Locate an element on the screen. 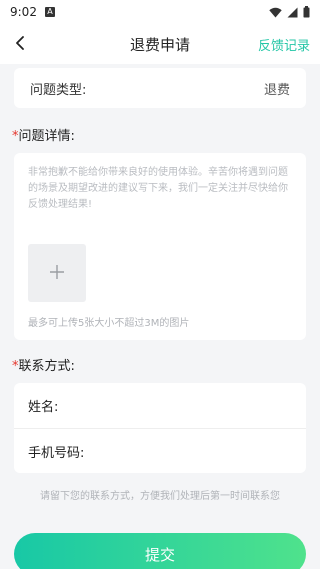  contact-title-text: 联系方式: is located at coordinates (46, 366).